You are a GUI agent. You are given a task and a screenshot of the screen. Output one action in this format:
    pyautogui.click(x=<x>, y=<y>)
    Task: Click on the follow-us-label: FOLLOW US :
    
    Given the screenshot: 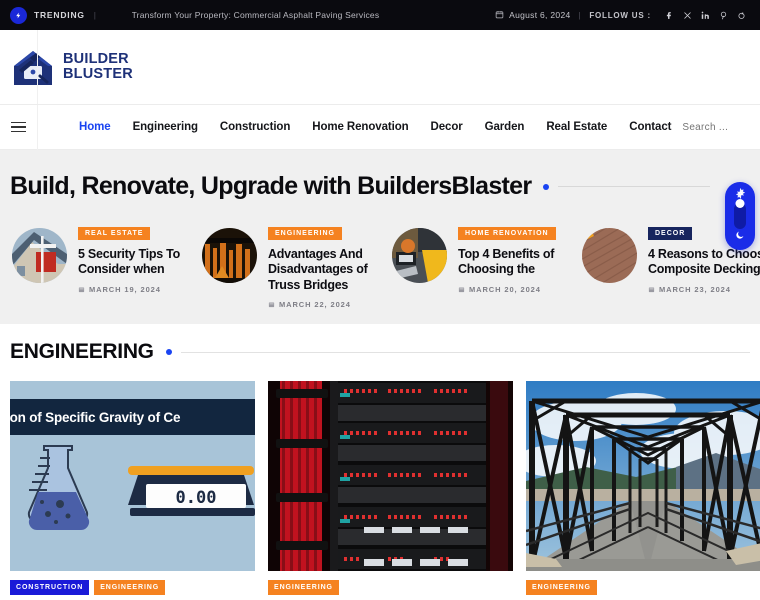 What is the action you would take?
    pyautogui.click(x=620, y=15)
    